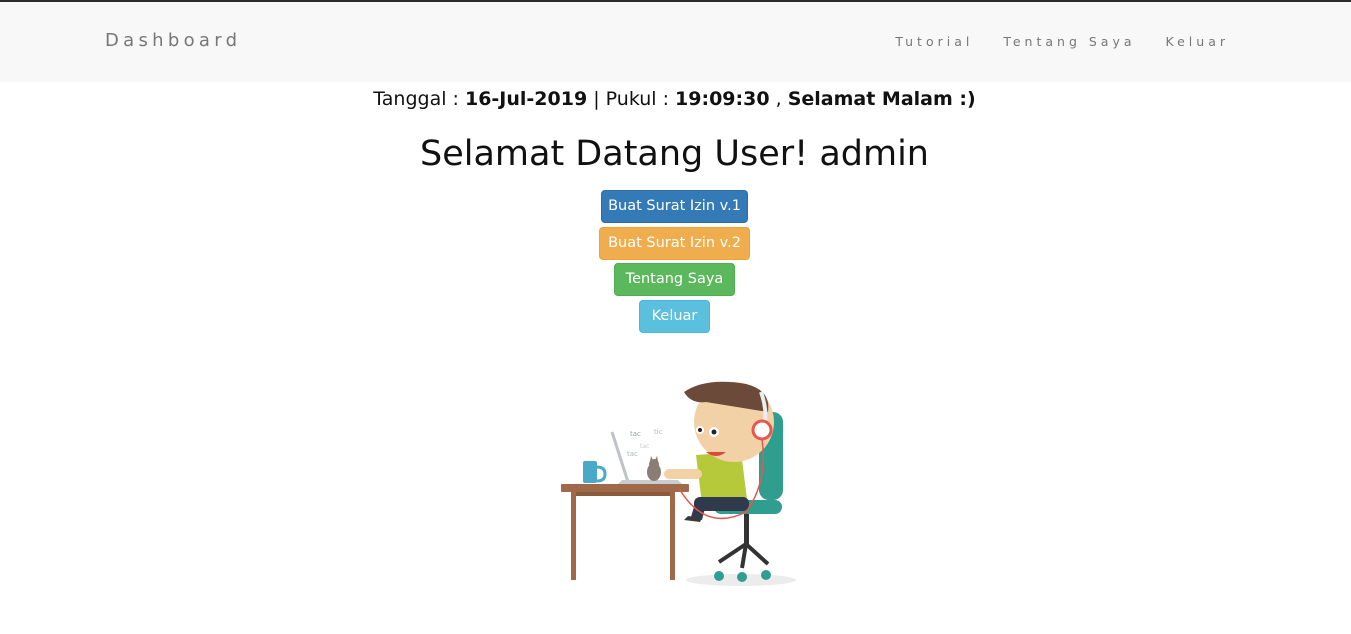 The height and width of the screenshot is (634, 1351). Describe the element at coordinates (526, 99) in the screenshot. I see `date-value: 16-Jul-2019` at that location.